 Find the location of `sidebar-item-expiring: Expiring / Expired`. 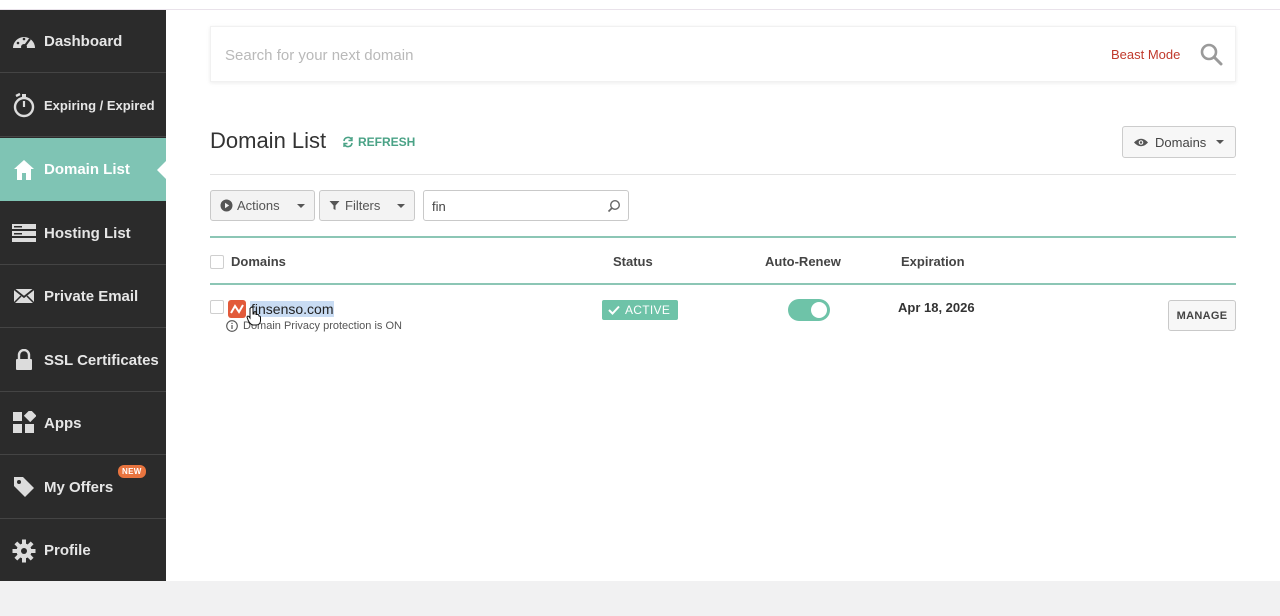

sidebar-item-expiring: Expiring / Expired is located at coordinates (83, 105).